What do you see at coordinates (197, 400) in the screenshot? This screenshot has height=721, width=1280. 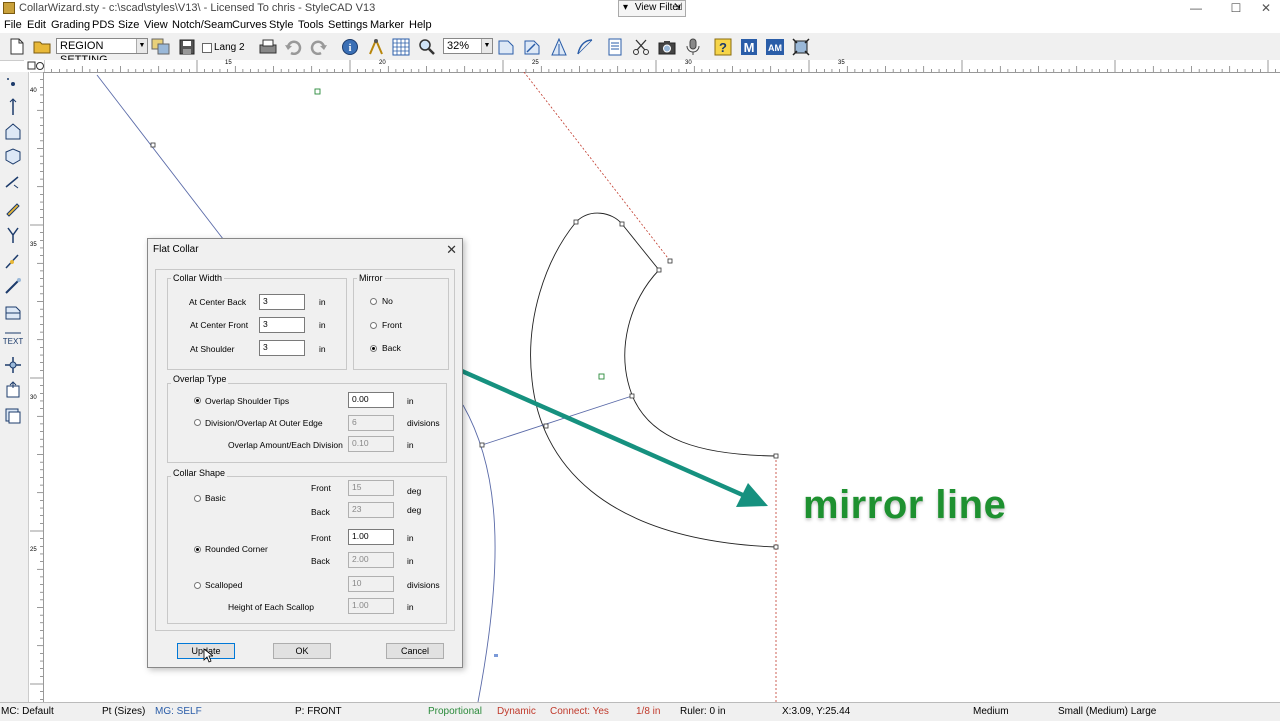 I see `overlap-shoulder-tips-radio` at bounding box center [197, 400].